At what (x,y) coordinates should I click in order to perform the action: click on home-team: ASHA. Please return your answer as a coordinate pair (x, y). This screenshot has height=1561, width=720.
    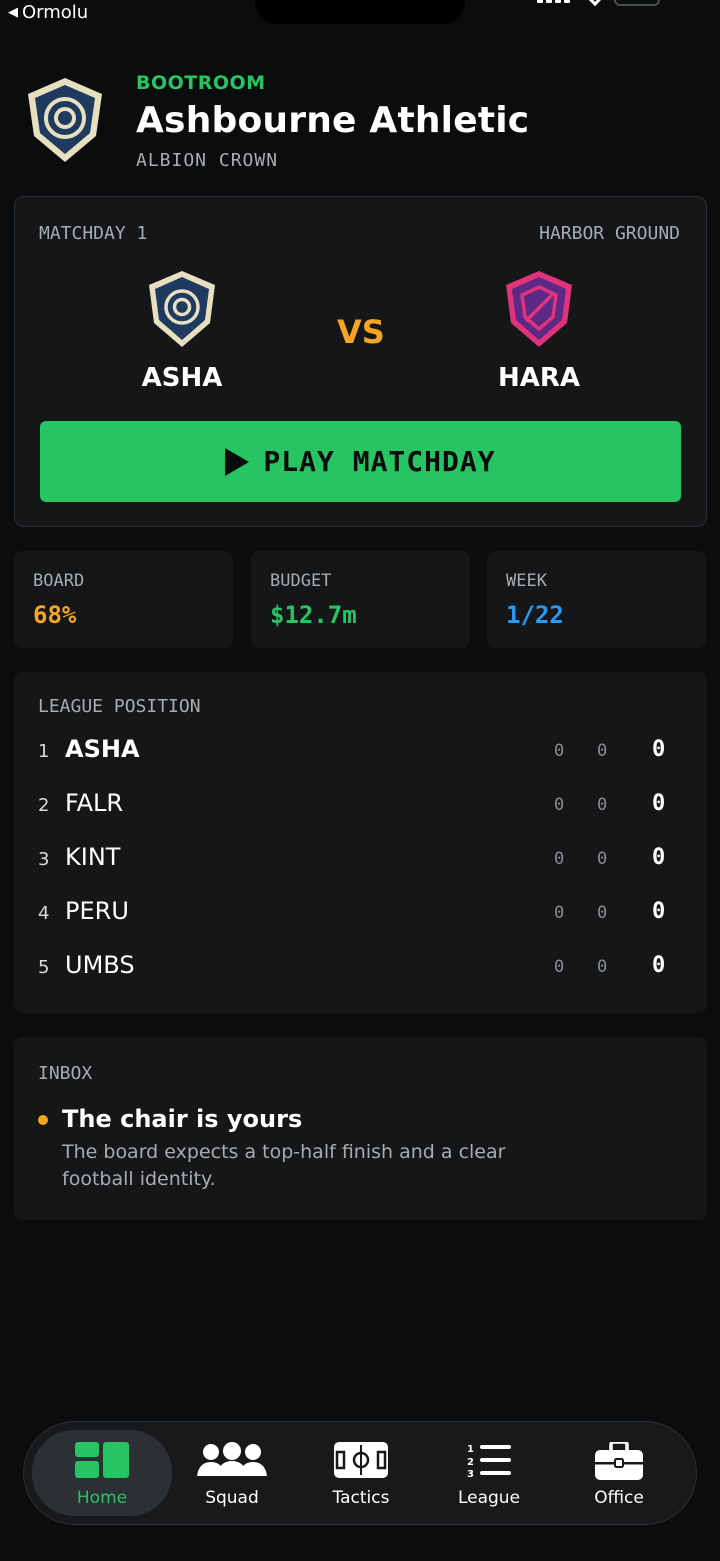
    Looking at the image, I should click on (182, 331).